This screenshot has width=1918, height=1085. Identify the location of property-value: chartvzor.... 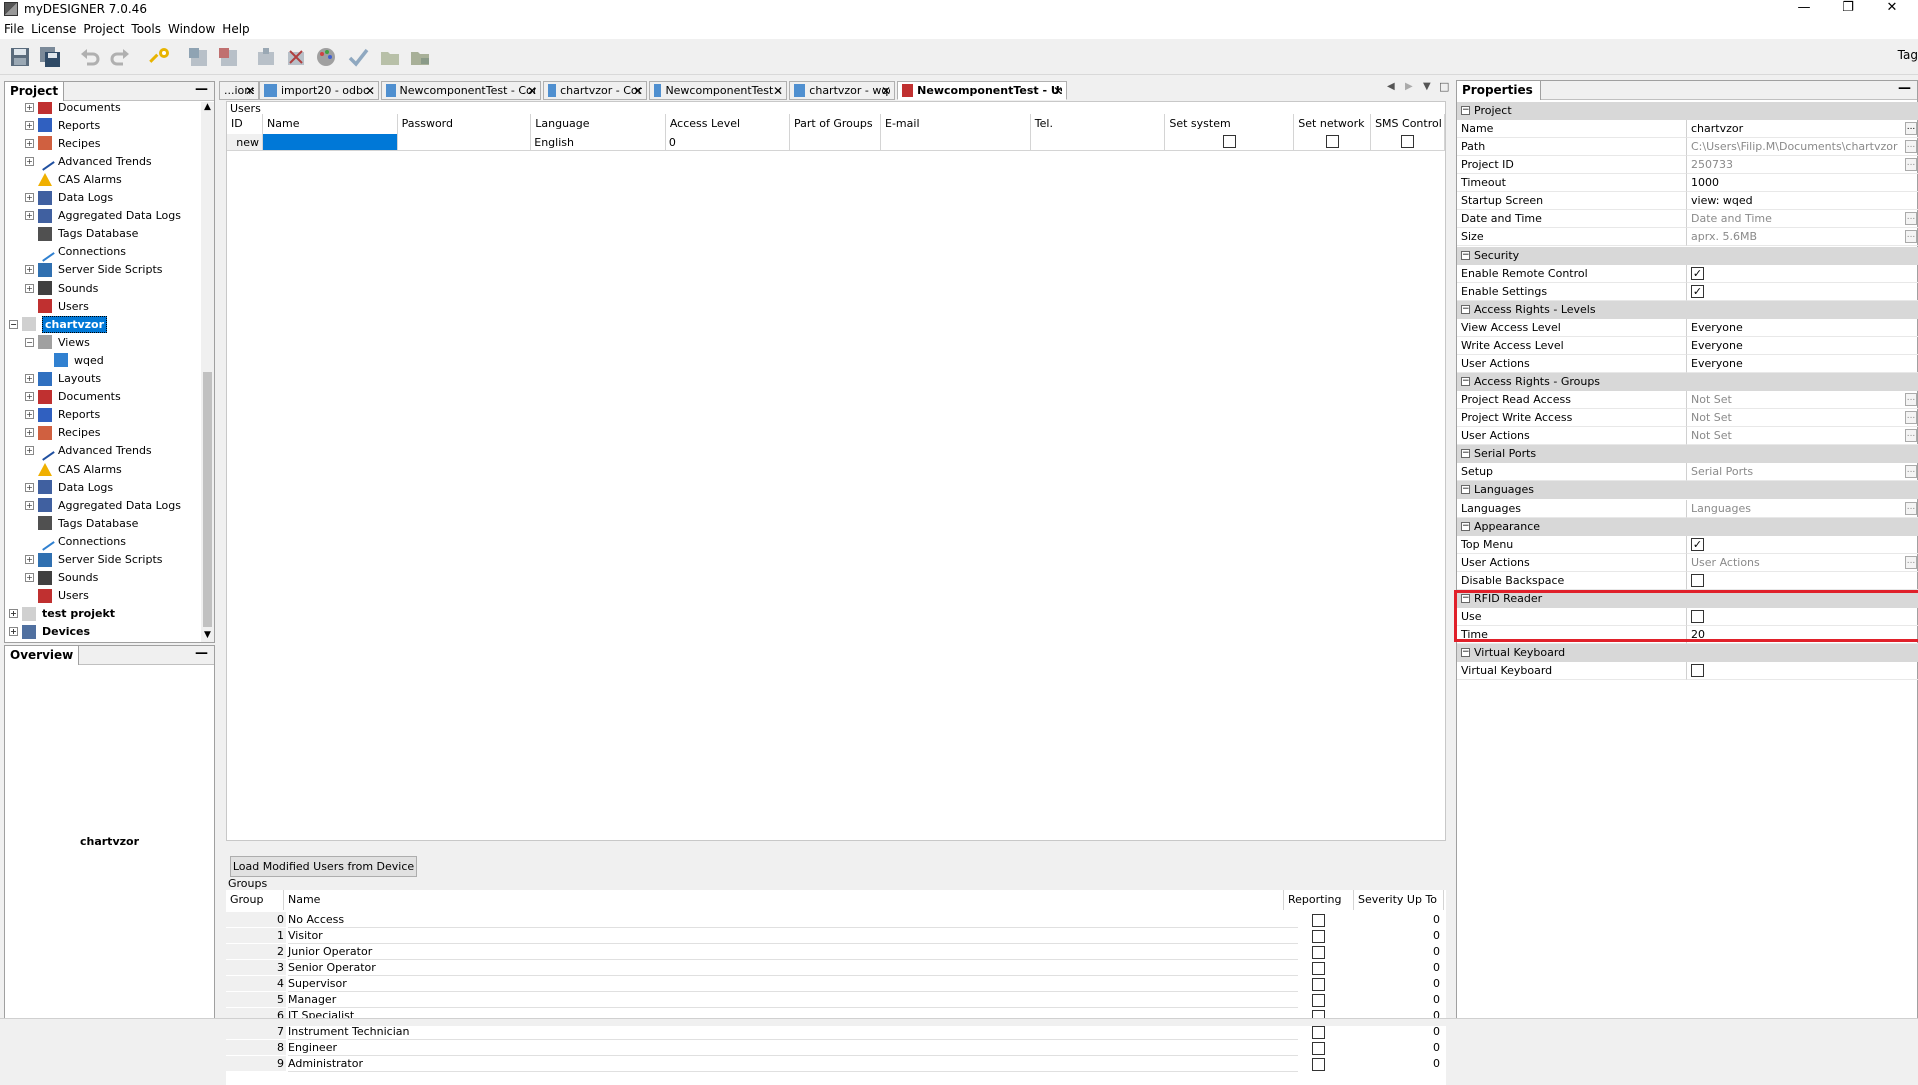
(1802, 129).